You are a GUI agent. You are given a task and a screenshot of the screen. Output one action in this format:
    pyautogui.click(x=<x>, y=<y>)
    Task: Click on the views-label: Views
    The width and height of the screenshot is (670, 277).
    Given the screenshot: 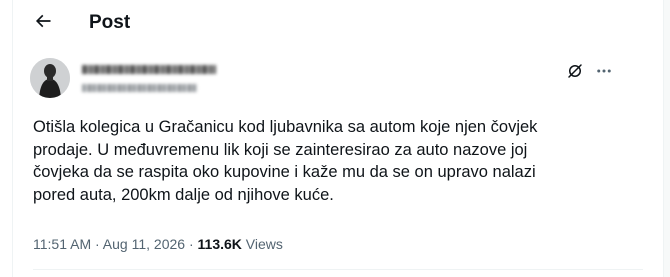 What is the action you would take?
    pyautogui.click(x=262, y=244)
    